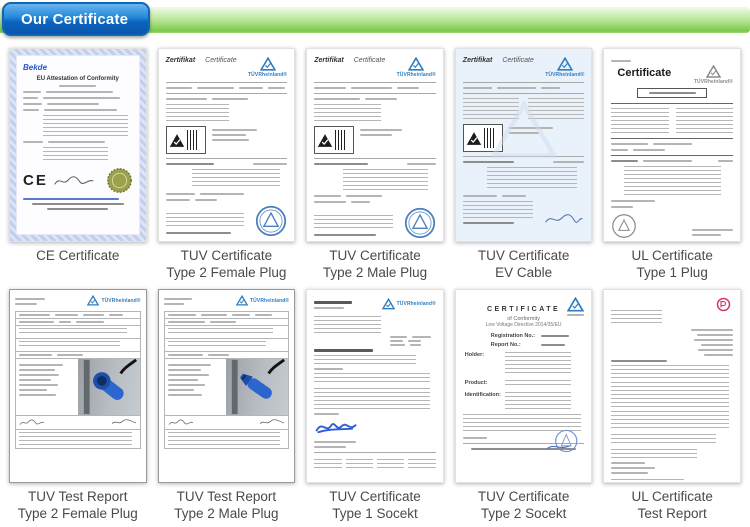 This screenshot has height=527, width=750. Describe the element at coordinates (77, 513) in the screenshot. I see `caption-line: Type 2 Female Plug` at that location.